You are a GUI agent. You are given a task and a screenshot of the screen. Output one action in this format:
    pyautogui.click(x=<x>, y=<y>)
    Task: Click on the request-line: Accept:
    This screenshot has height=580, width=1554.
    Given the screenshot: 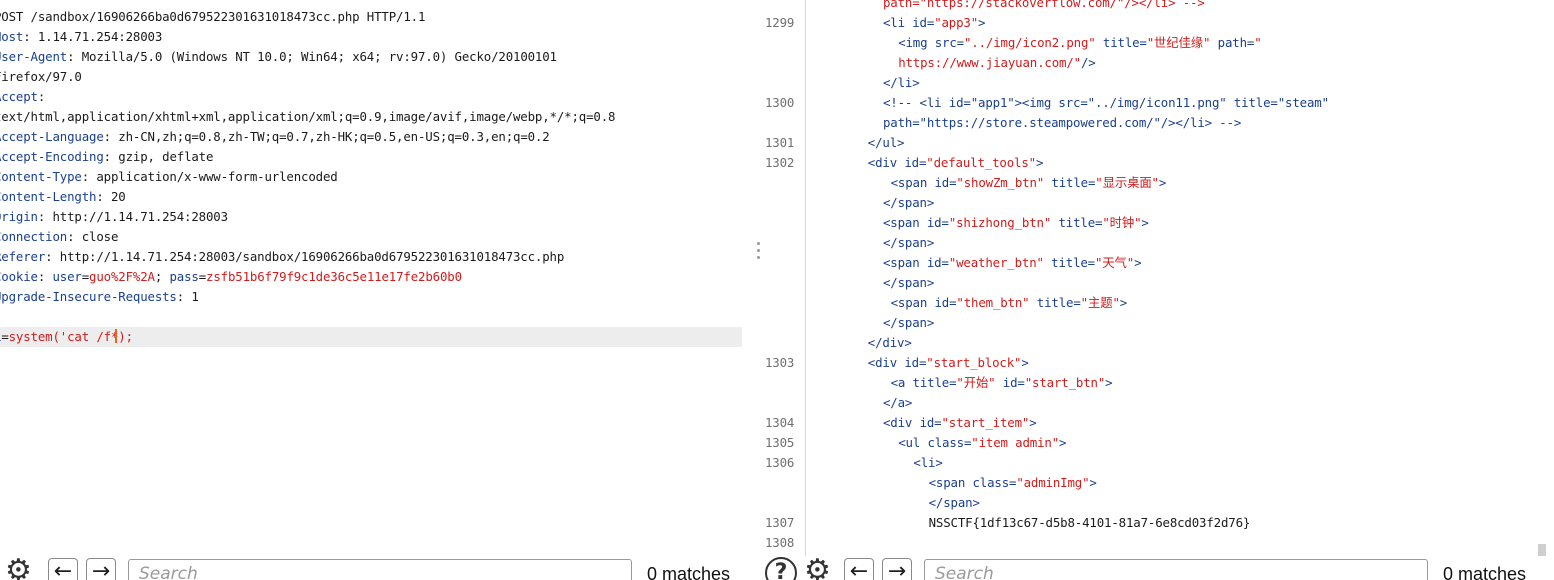 What is the action you would take?
    pyautogui.click(x=372, y=97)
    